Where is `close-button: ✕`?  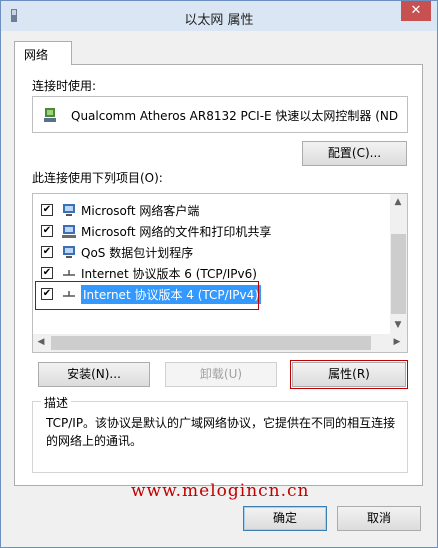 close-button: ✕ is located at coordinates (416, 11).